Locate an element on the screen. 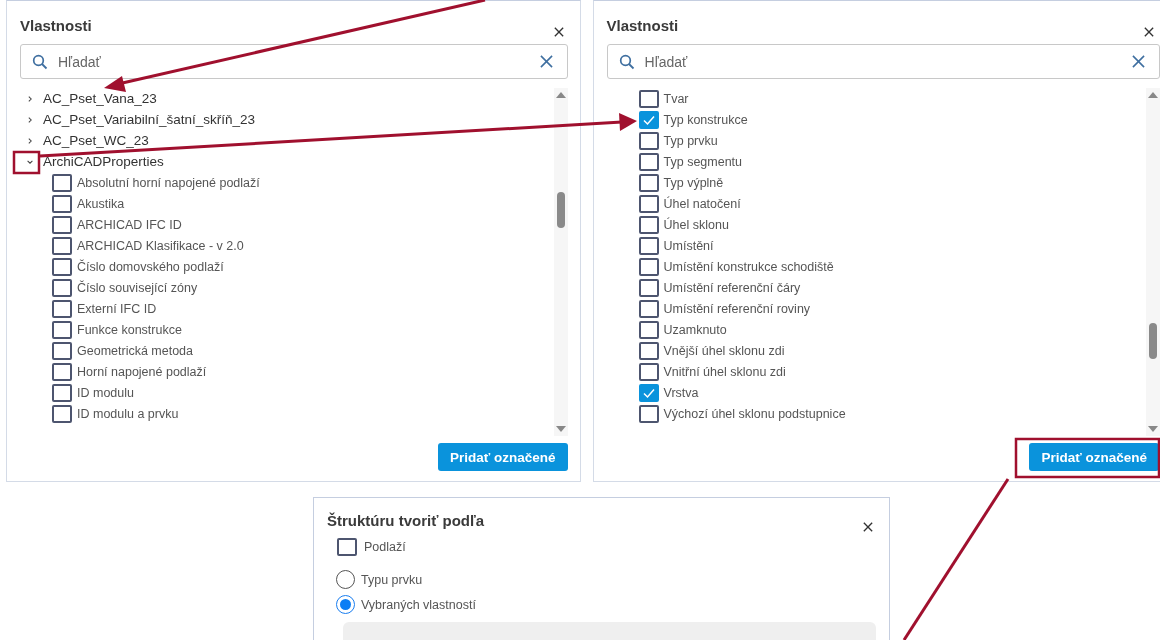  option-label: Typ segmentu is located at coordinates (703, 161).